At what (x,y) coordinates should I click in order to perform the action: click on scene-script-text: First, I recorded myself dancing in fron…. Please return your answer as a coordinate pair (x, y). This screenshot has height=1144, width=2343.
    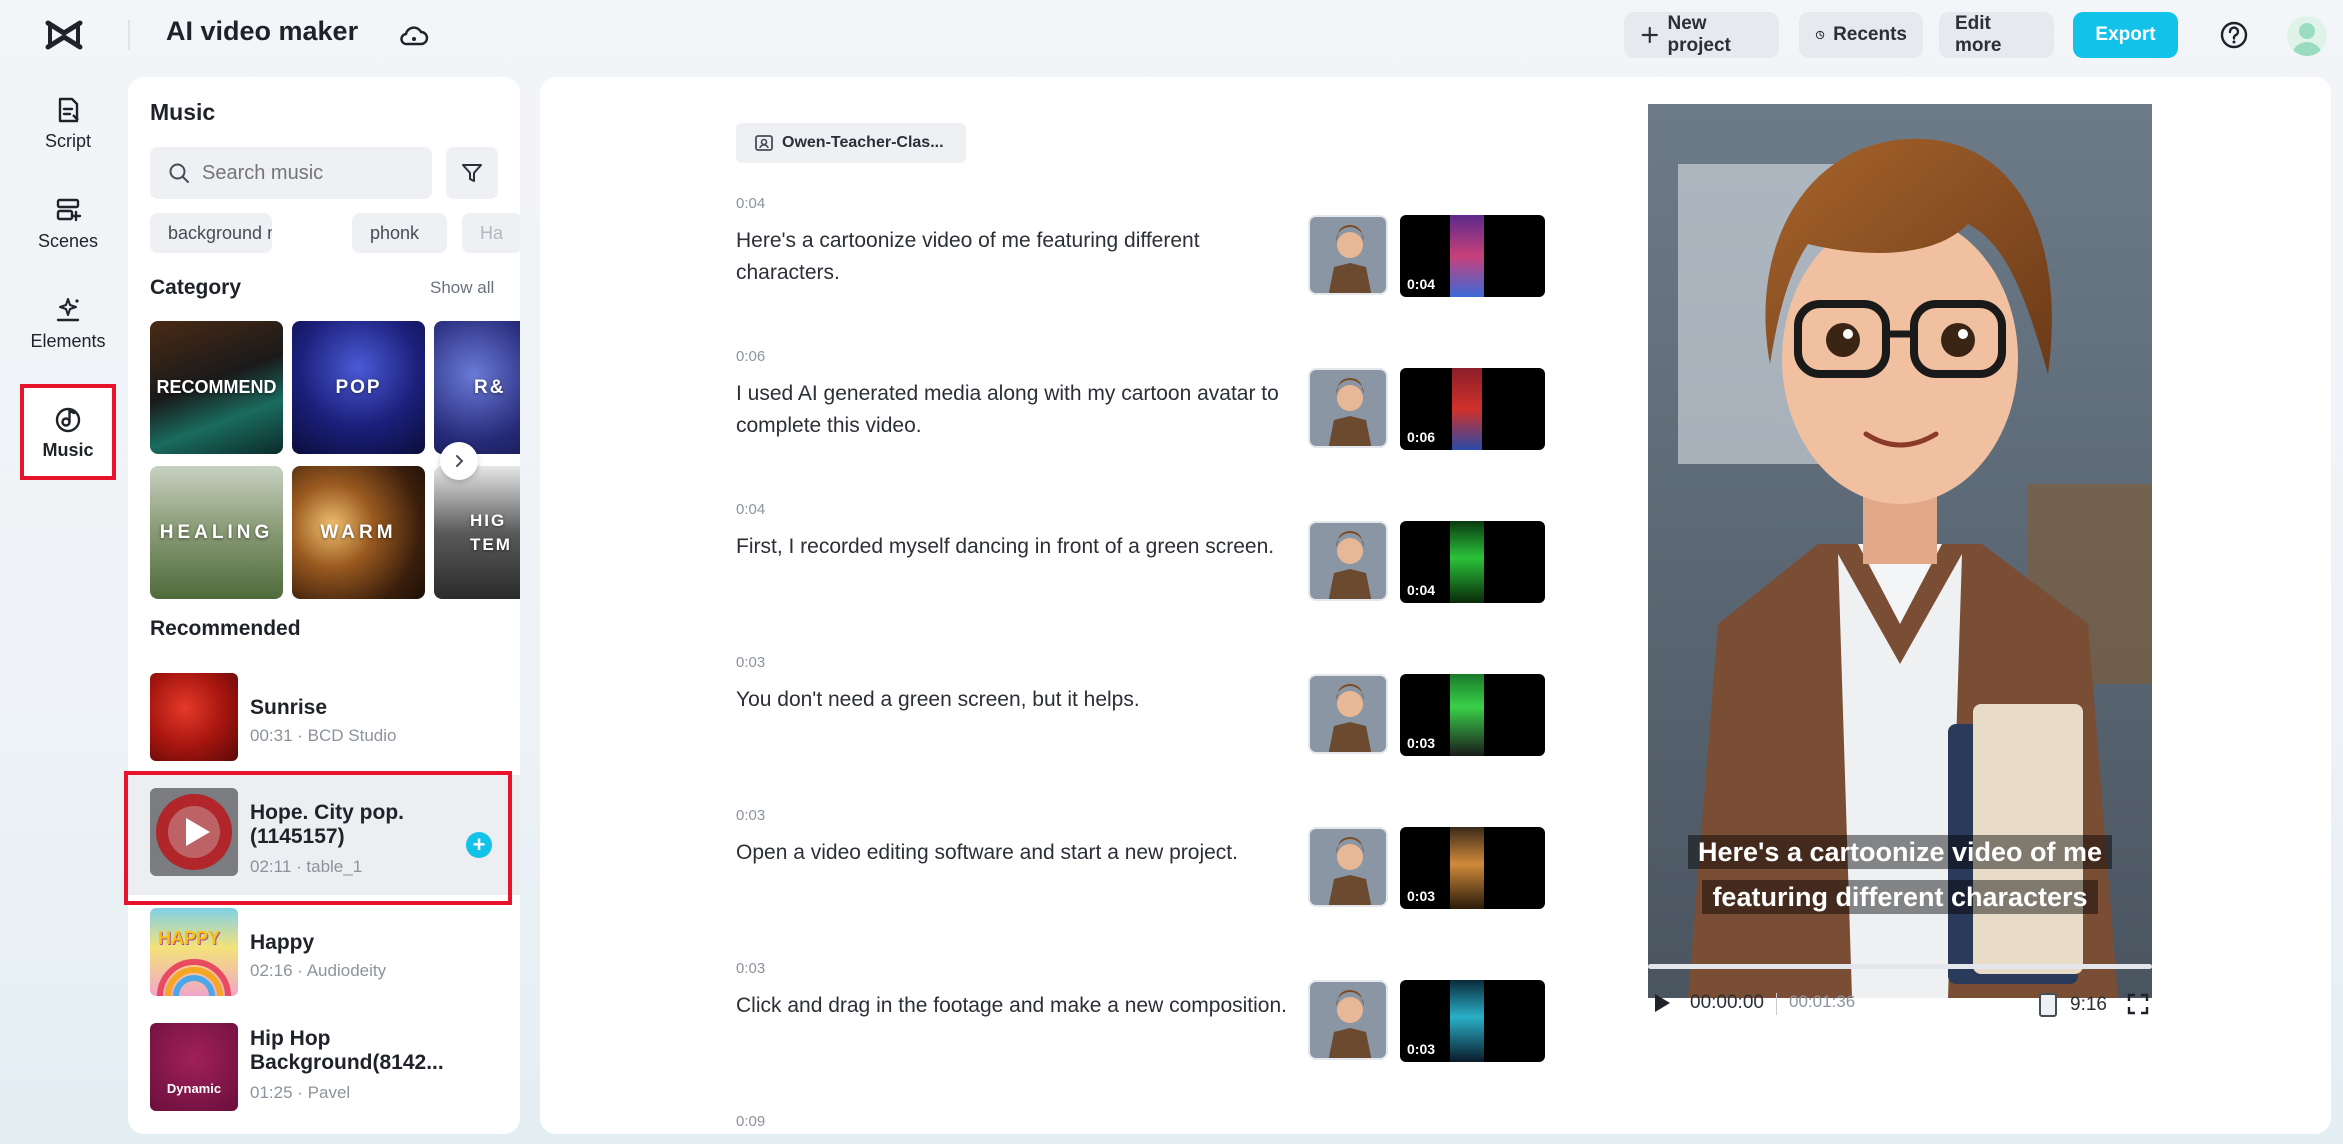
    Looking at the image, I should click on (1018, 547).